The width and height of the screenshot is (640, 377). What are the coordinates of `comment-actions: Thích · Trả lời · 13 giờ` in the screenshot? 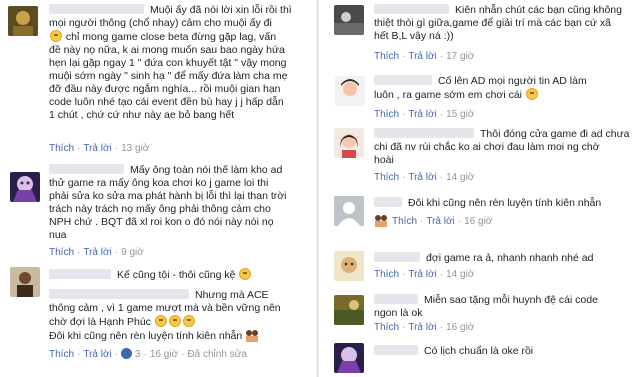 It's located at (99, 148).